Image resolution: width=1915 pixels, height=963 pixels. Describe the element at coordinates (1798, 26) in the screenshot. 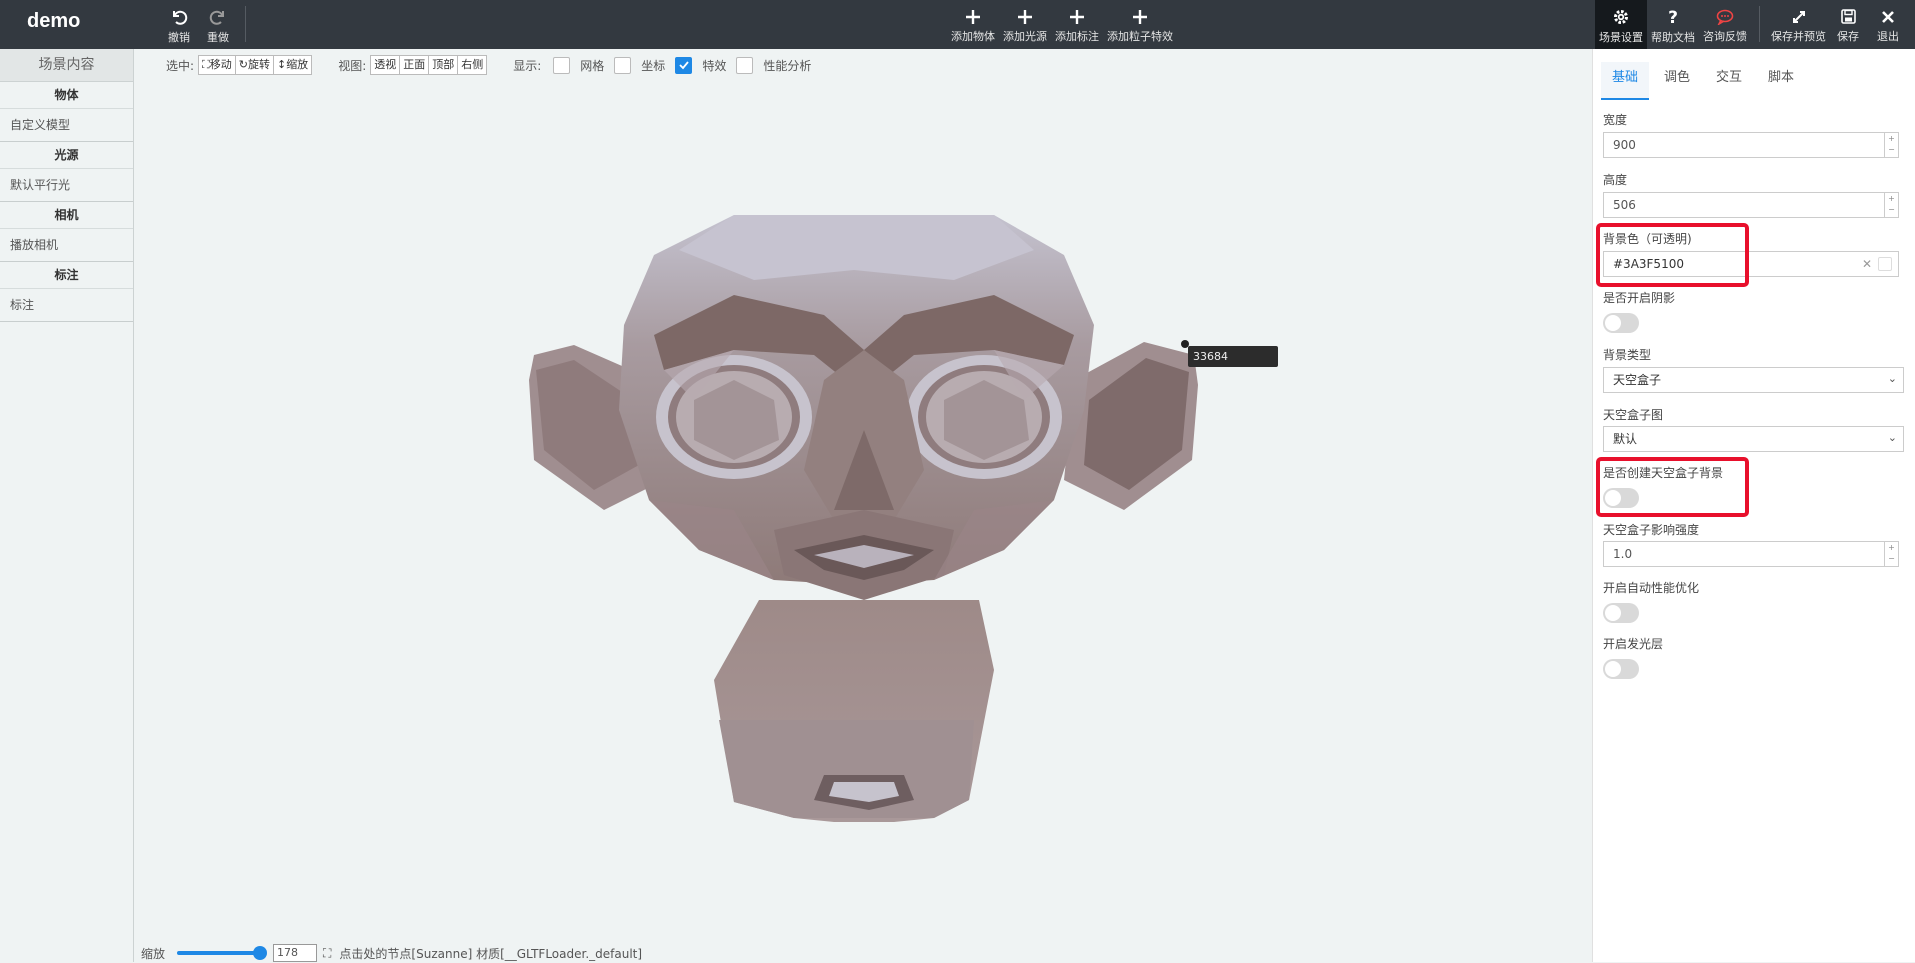

I see `save-preview-button: 保存并预览` at that location.